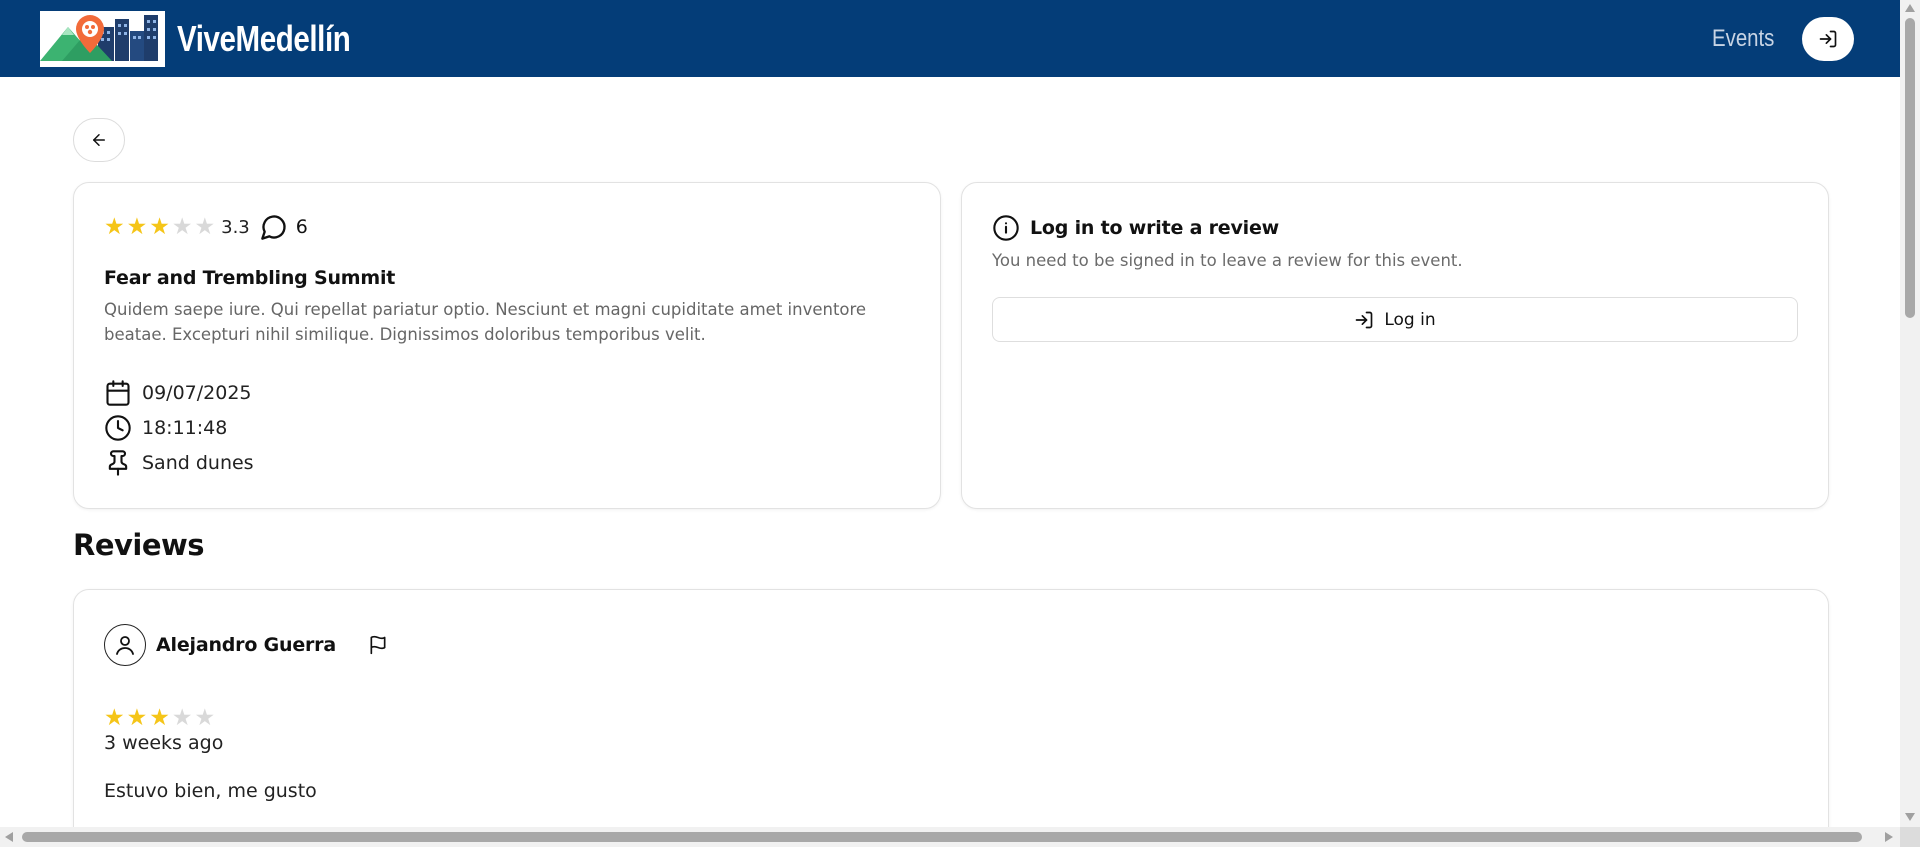 Image resolution: width=1920 pixels, height=847 pixels. Describe the element at coordinates (118, 392) in the screenshot. I see `calendar-icon` at that location.